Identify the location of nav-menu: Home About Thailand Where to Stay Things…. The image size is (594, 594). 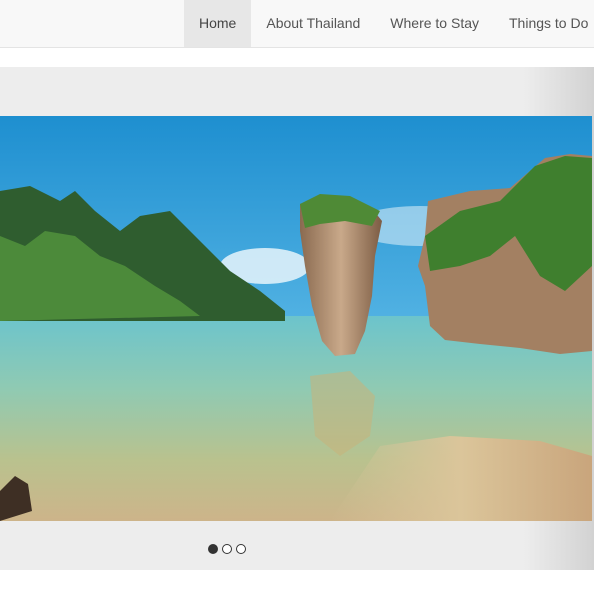
(389, 23).